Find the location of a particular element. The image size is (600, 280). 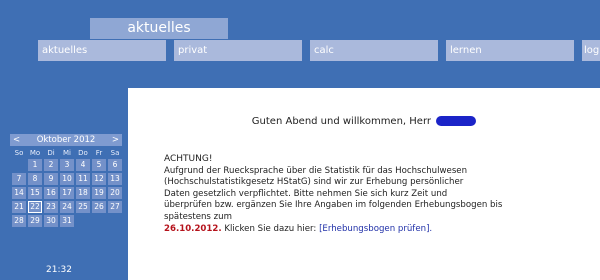

main-nav: aktuelles privat calc lernen log is located at coordinates (300, 52).